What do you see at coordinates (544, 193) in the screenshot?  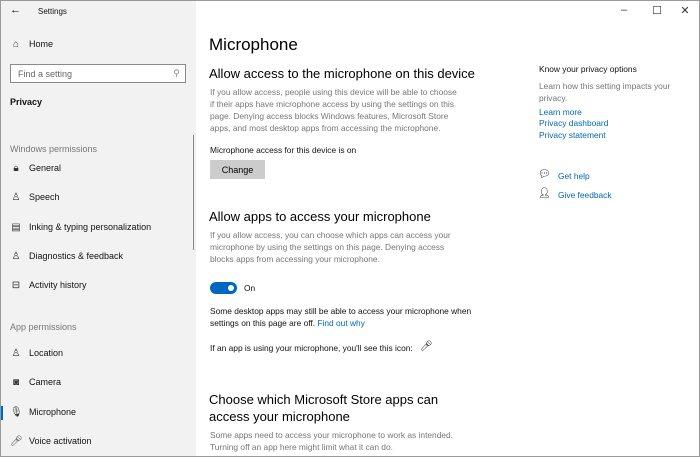 I see `give-feedback-icon: 👤︎` at bounding box center [544, 193].